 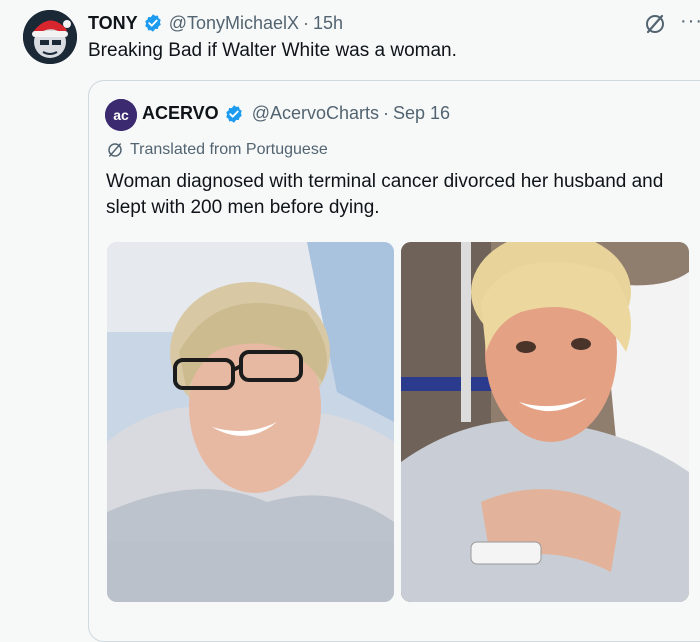 I want to click on quoted-author-avatar: ac, so click(x=121, y=115).